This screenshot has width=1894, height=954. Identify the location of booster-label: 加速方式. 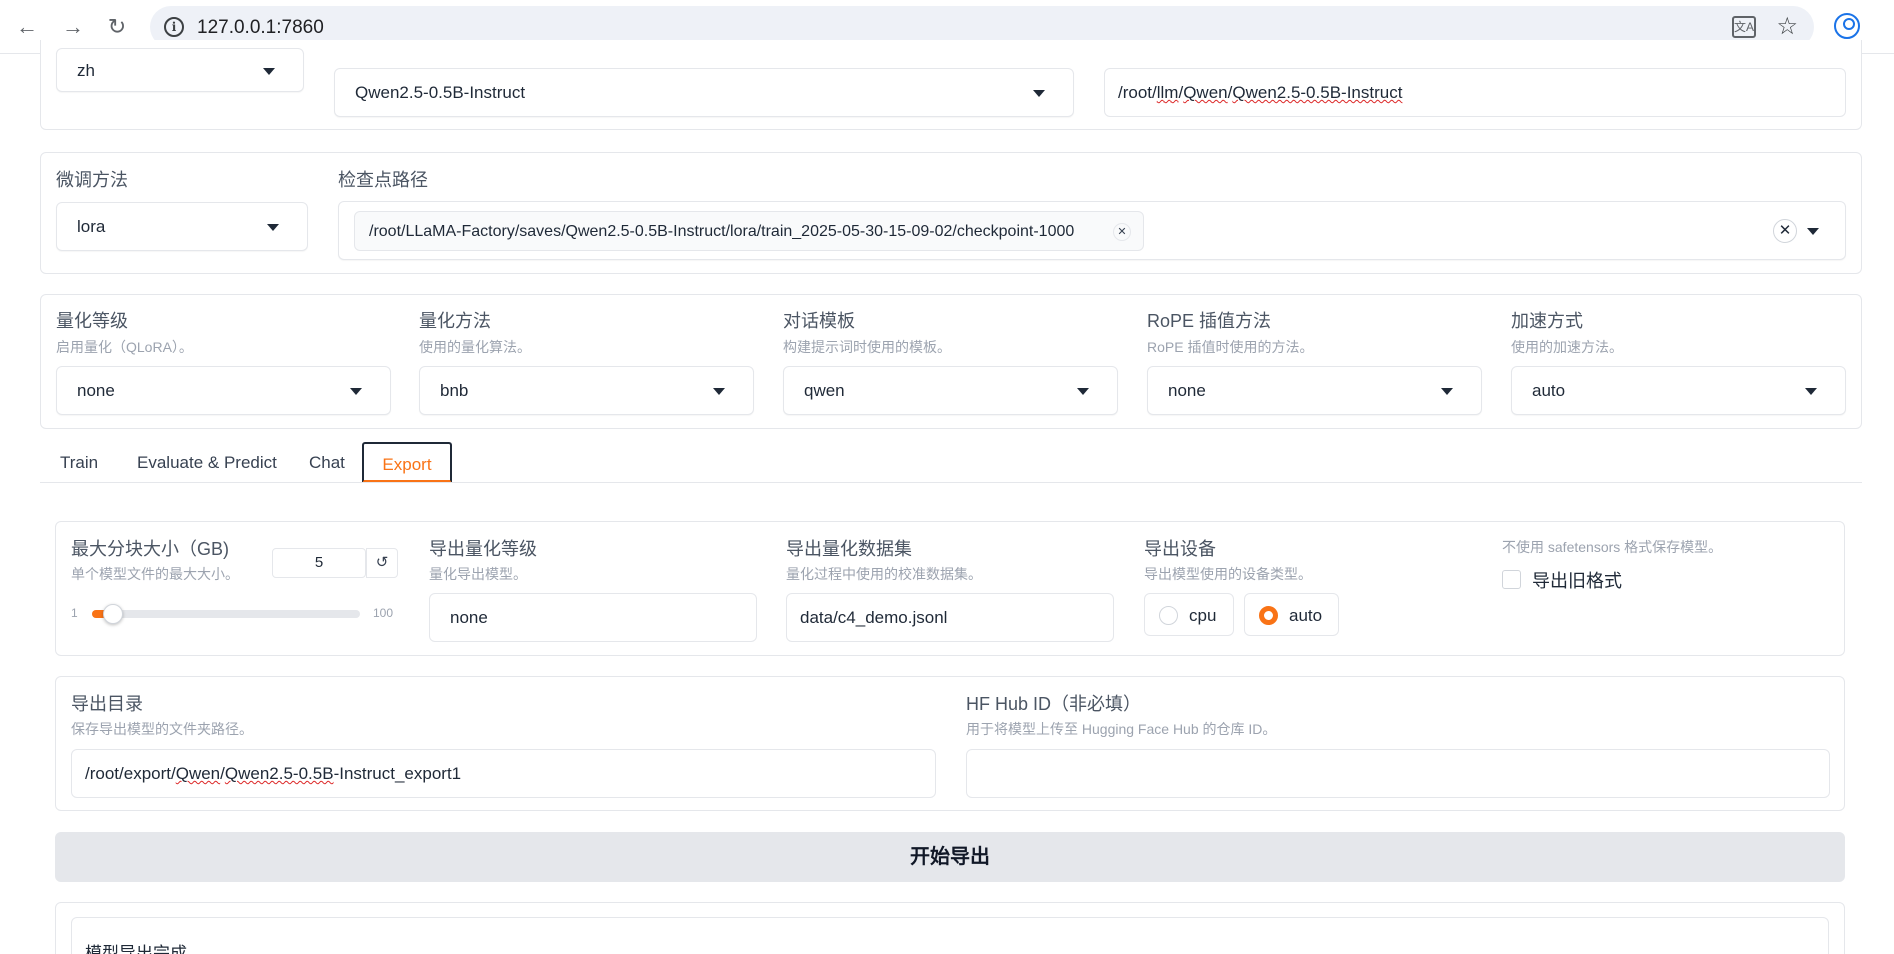
(1547, 321).